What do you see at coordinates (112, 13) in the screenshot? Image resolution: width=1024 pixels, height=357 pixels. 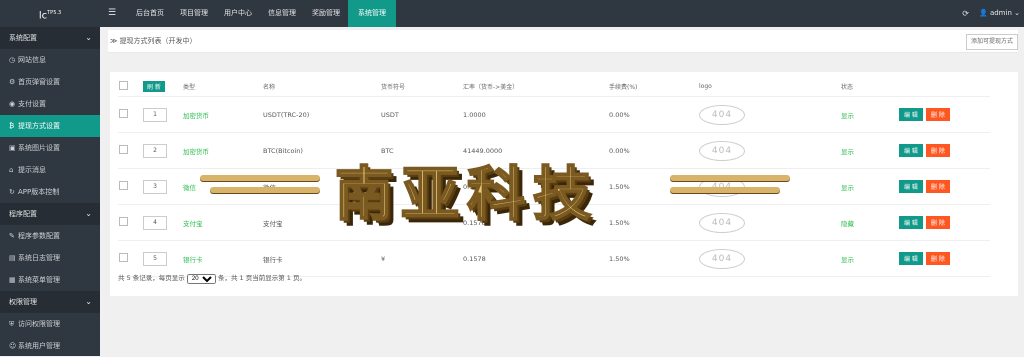 I see `hamburger-menu-icon: ☰` at bounding box center [112, 13].